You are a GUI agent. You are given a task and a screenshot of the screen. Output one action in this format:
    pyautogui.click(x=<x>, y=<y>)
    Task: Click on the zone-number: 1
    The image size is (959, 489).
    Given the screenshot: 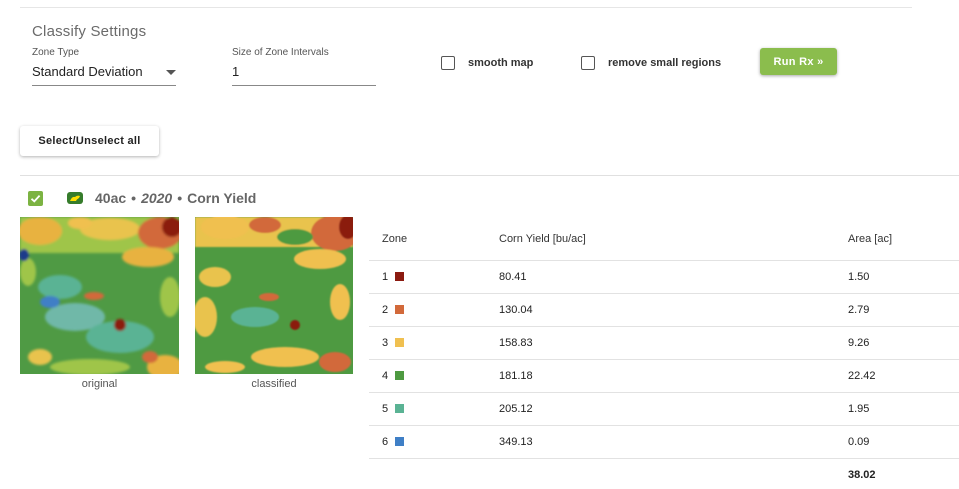 What is the action you would take?
    pyautogui.click(x=385, y=276)
    